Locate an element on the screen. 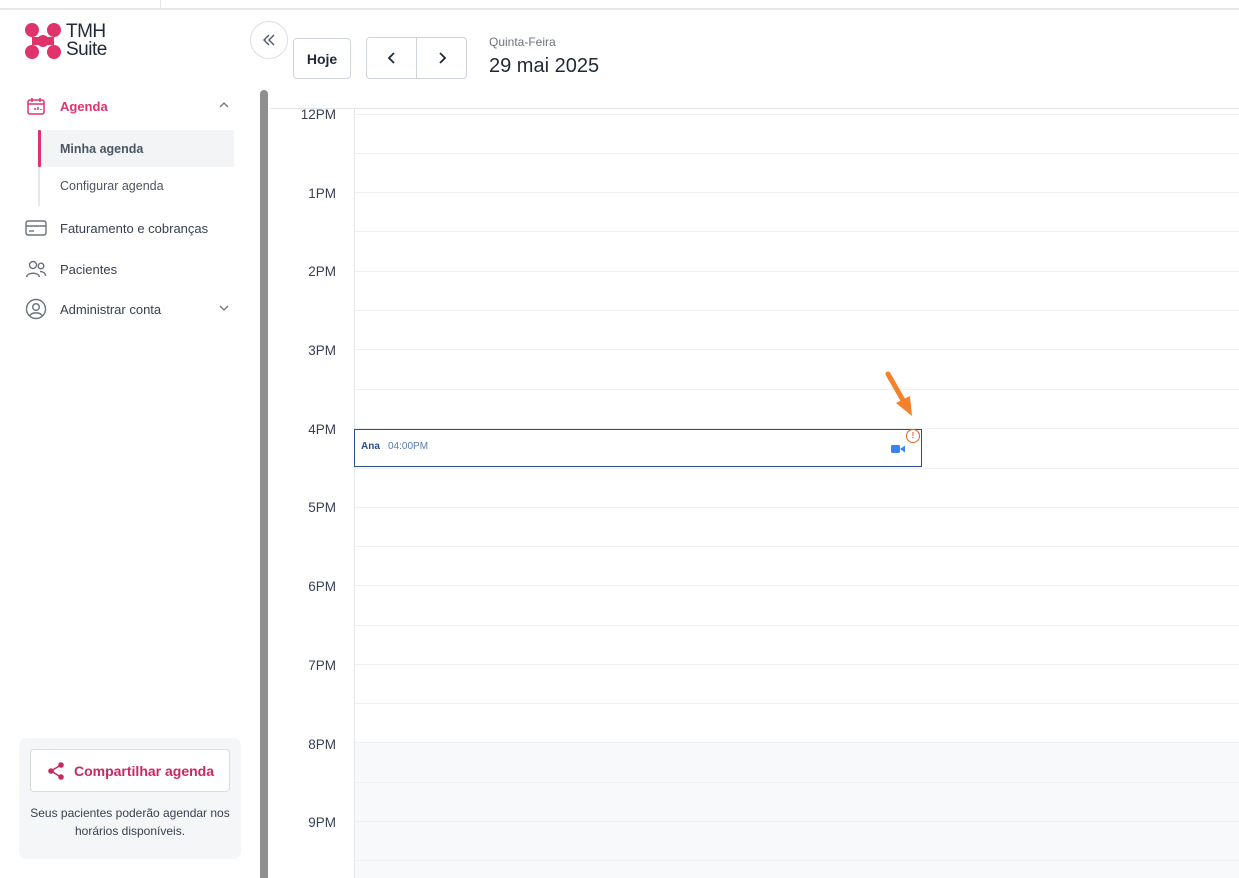  chevron-down-icon is located at coordinates (224, 308).